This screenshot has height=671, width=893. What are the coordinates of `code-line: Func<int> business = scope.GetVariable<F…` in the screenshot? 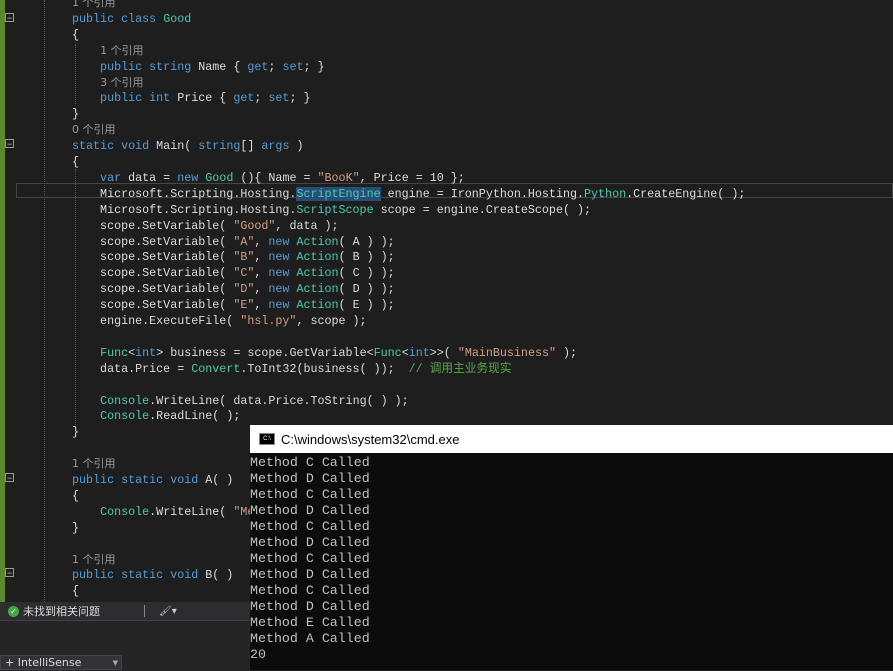 It's located at (324, 353).